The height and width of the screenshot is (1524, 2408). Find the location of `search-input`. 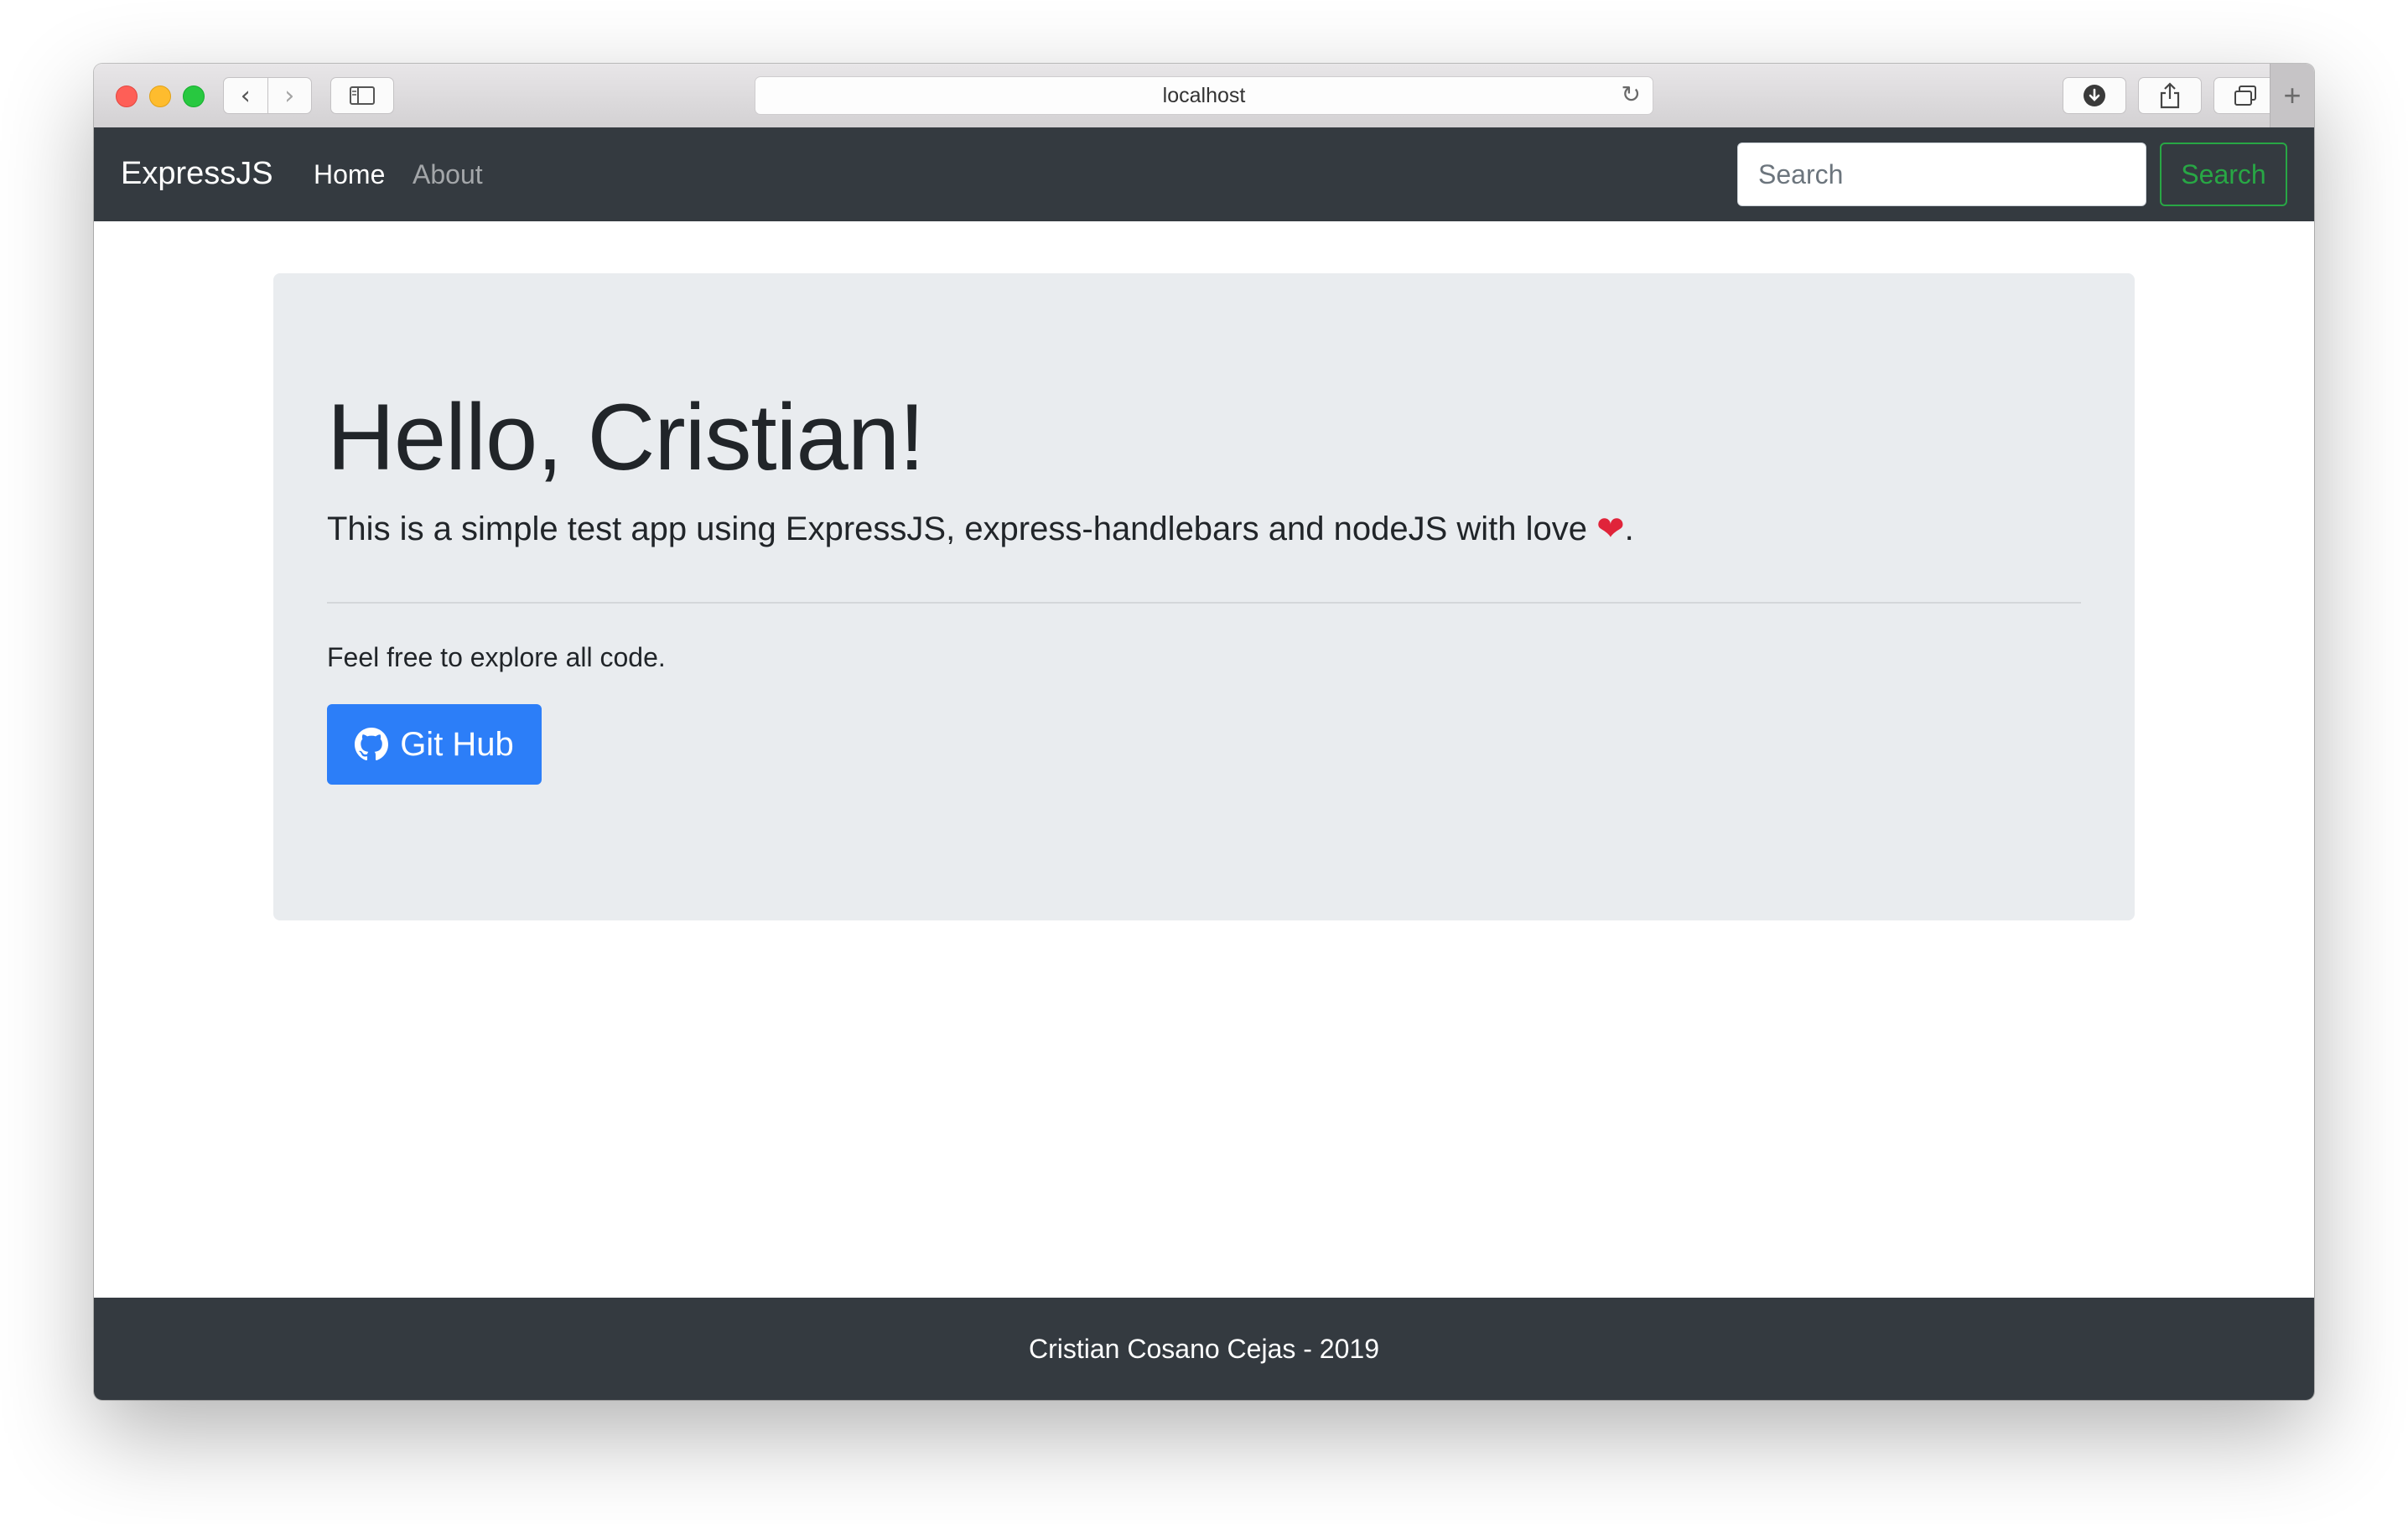

search-input is located at coordinates (1941, 175).